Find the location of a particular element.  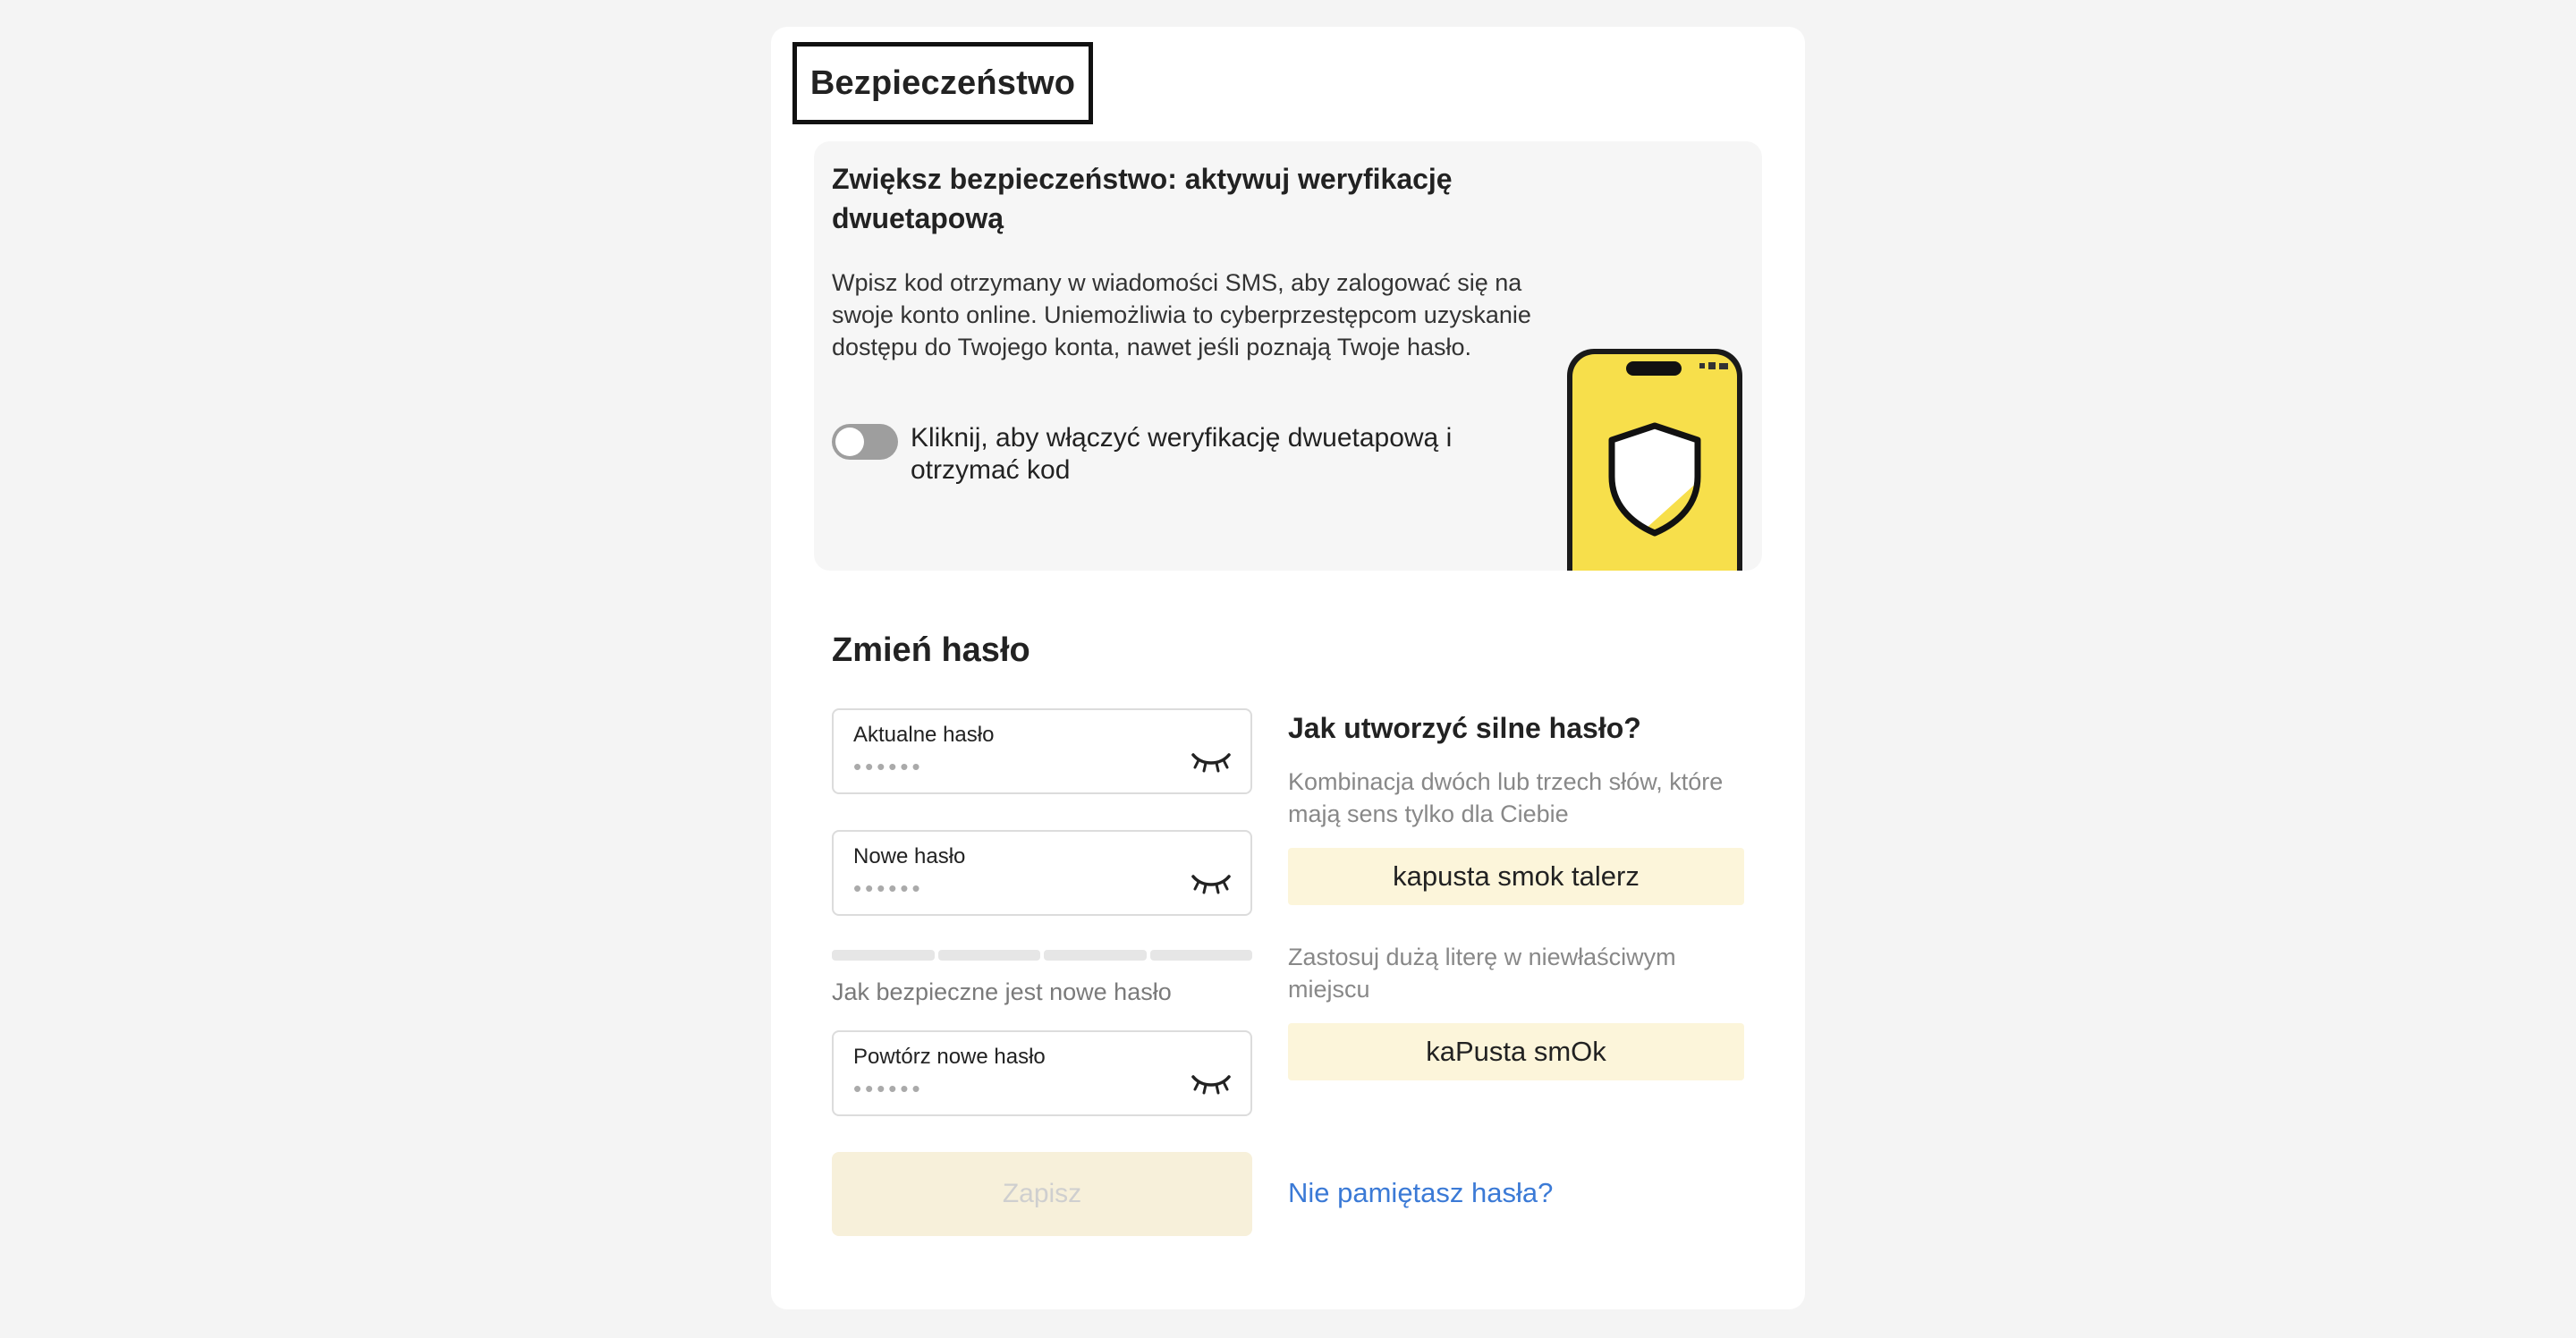

repeat-password-label: Powtórz nowe hasło is located at coordinates (949, 1057).